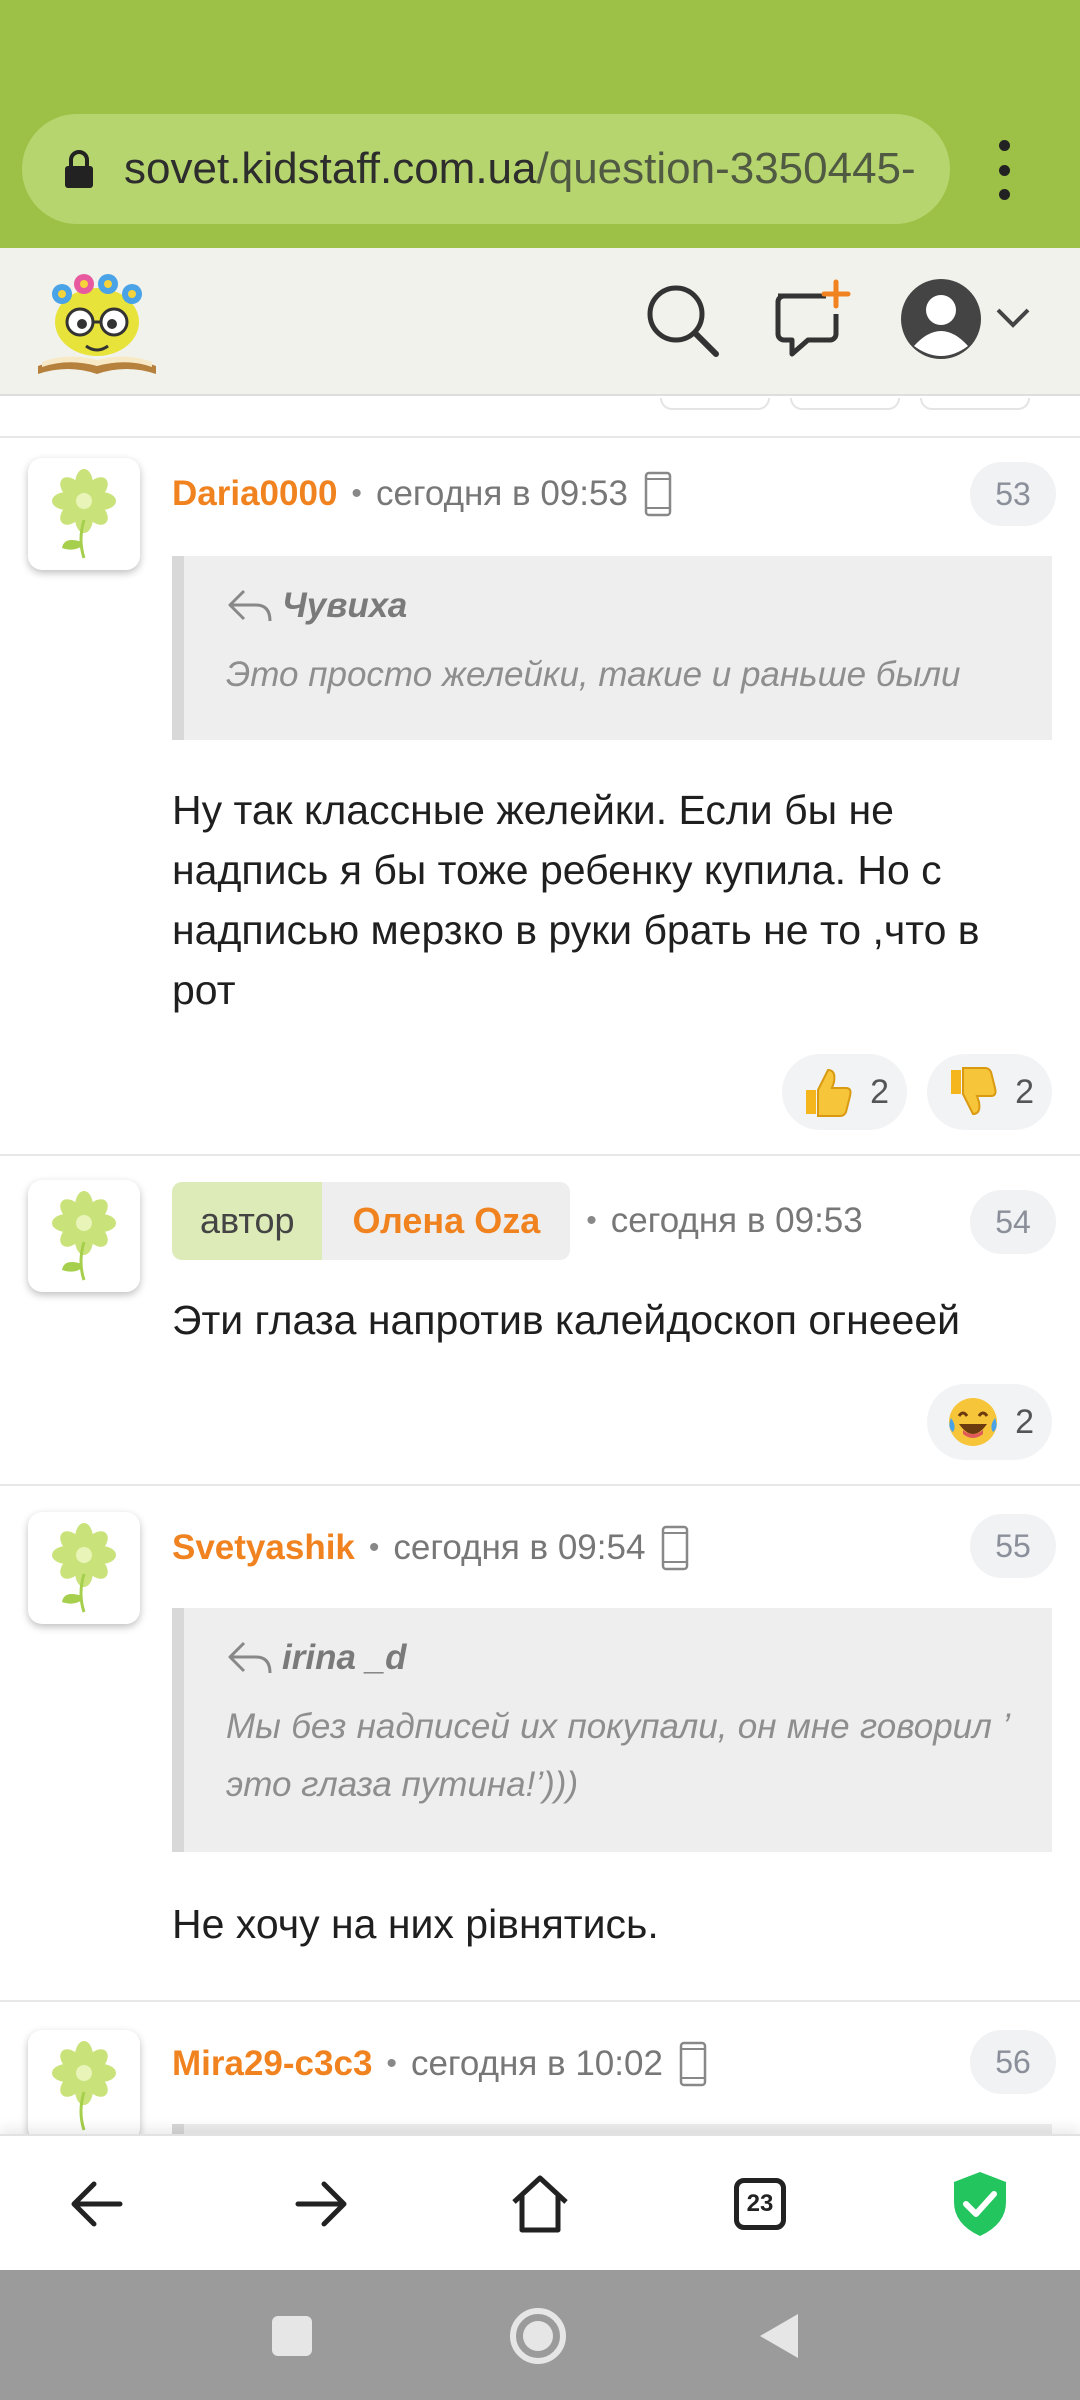 The width and height of the screenshot is (1080, 2400). I want to click on tabs-button: 23, so click(760, 2204).